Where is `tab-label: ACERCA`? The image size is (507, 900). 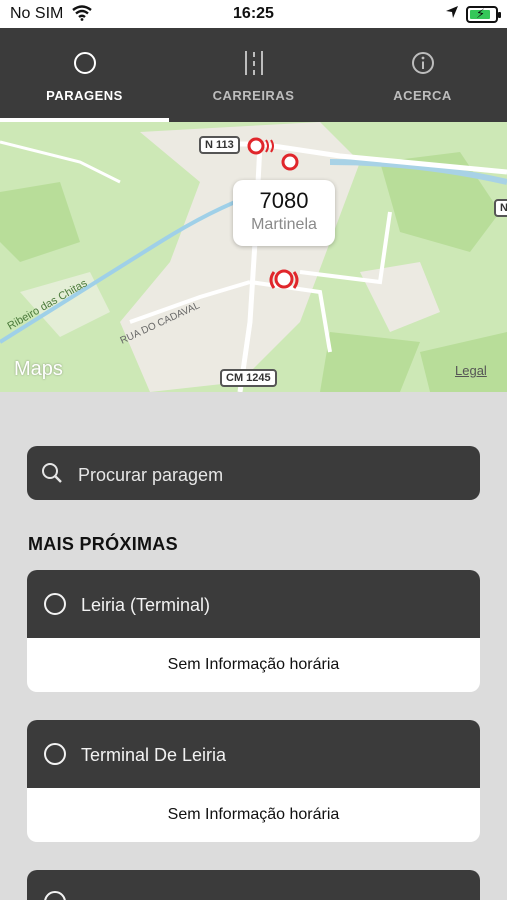 tab-label: ACERCA is located at coordinates (422, 95).